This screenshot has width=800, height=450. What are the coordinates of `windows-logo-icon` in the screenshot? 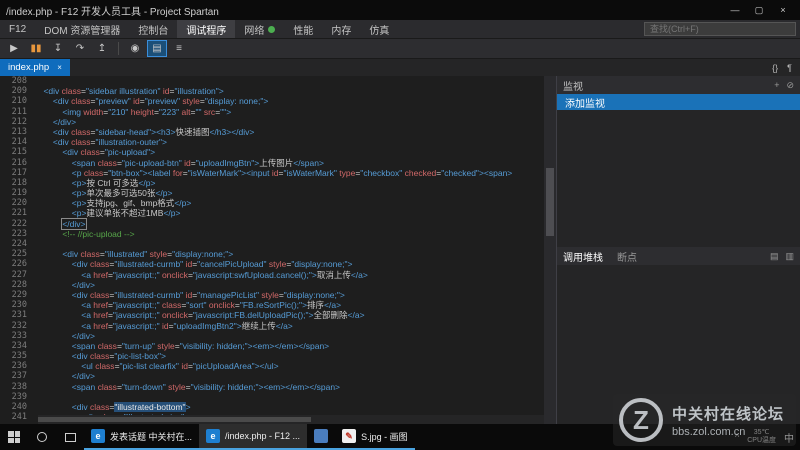 It's located at (14, 437).